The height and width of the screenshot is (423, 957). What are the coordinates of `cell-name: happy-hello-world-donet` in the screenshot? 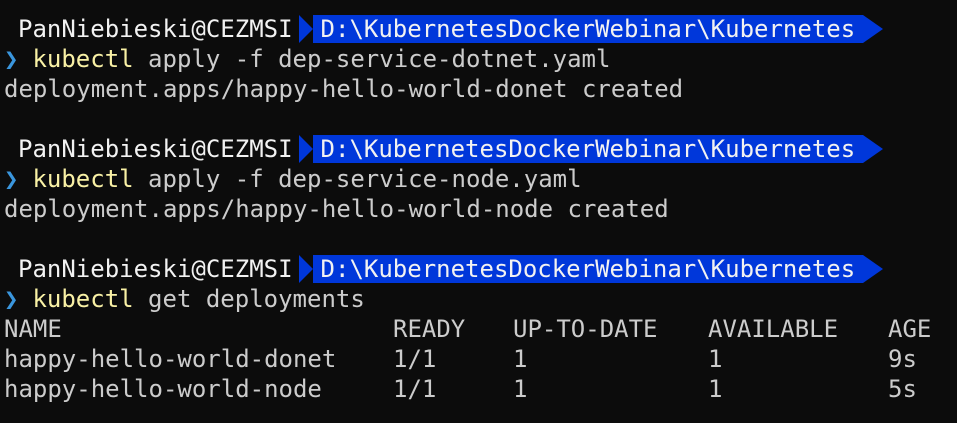 It's located at (170, 359).